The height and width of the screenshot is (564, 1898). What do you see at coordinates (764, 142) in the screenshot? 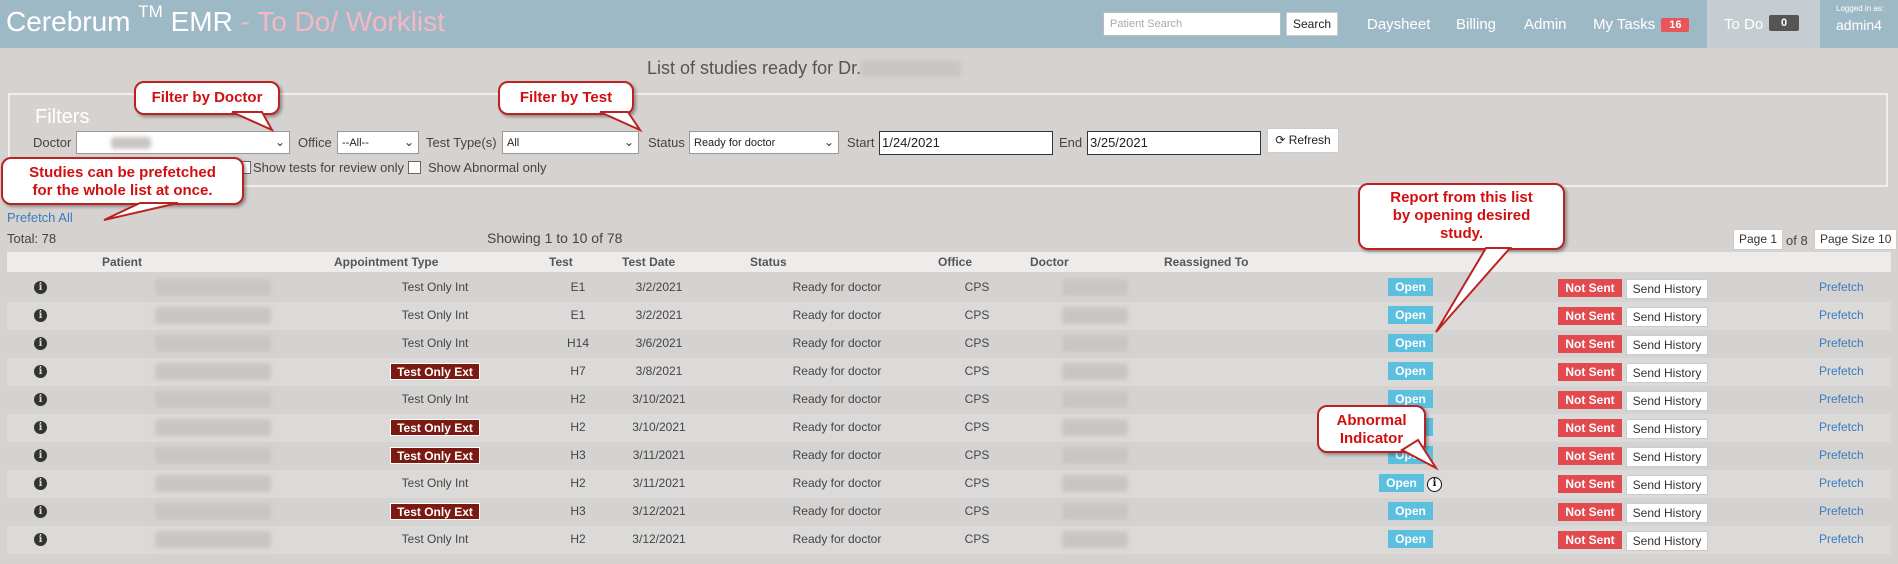
I see `status-select: Ready for doctor ⌄` at bounding box center [764, 142].